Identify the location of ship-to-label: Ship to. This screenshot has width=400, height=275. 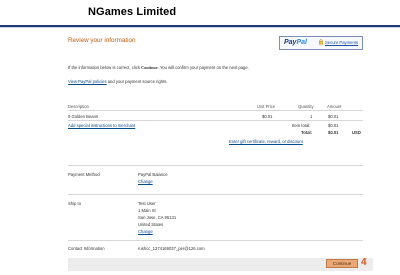
(75, 203).